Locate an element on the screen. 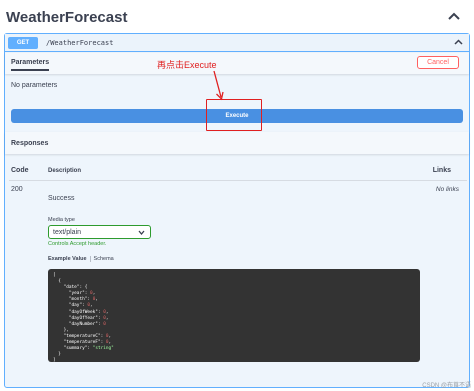  no-parameters-text: No parameters is located at coordinates (34, 85).